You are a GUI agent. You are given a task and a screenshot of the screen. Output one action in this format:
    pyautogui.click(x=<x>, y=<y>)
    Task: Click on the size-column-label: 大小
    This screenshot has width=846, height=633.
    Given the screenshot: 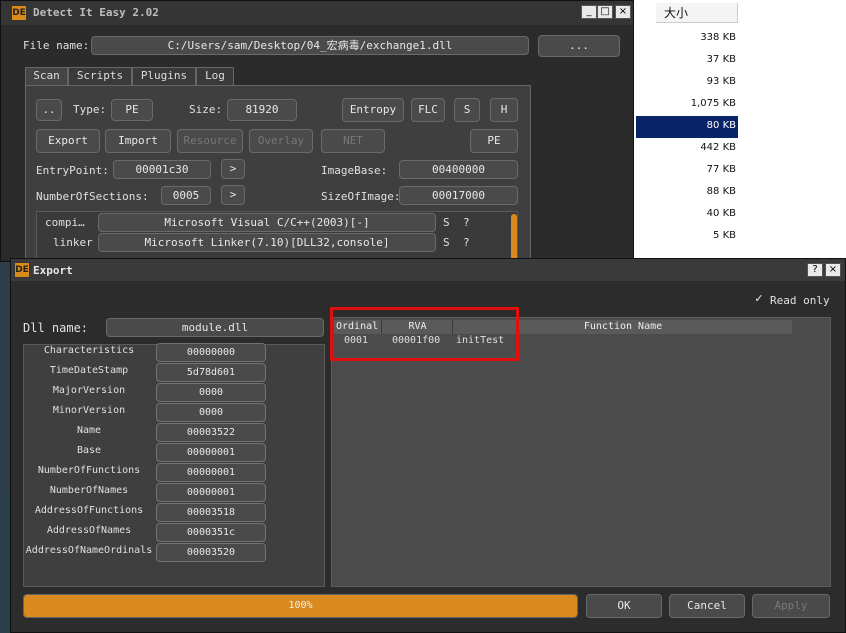 What is the action you would take?
    pyautogui.click(x=676, y=13)
    